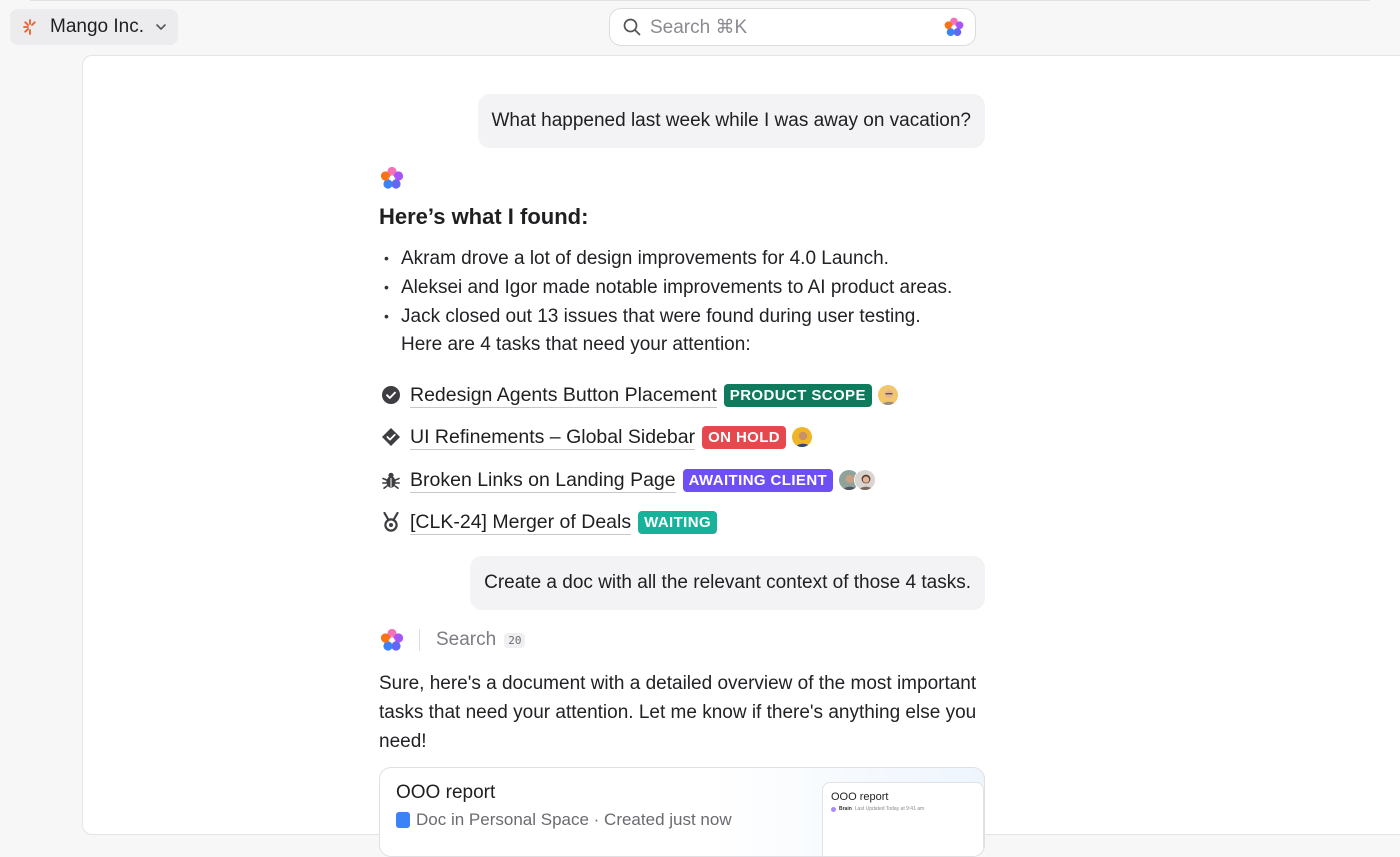  Describe the element at coordinates (484, 216) in the screenshot. I see `ai-response-heading: Here’s what I found:` at that location.